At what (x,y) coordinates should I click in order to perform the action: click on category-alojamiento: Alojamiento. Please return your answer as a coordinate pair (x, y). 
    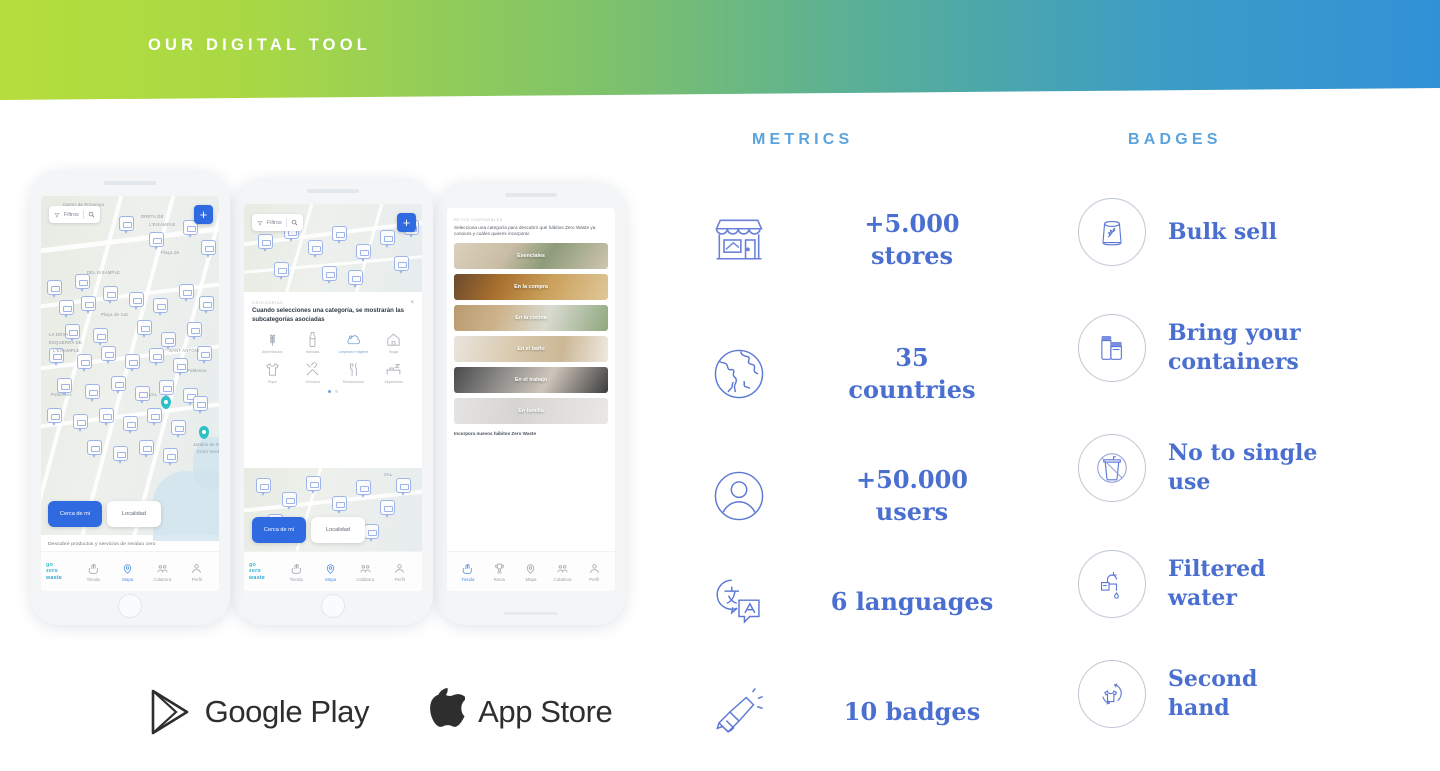
    Looking at the image, I should click on (394, 372).